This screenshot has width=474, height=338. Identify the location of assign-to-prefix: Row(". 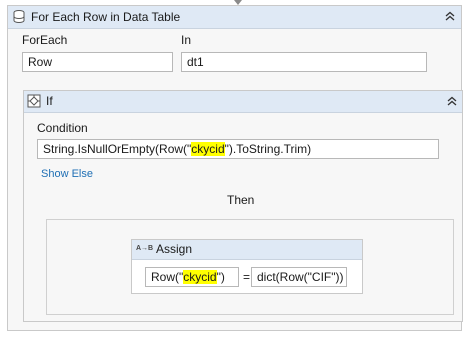
(167, 277).